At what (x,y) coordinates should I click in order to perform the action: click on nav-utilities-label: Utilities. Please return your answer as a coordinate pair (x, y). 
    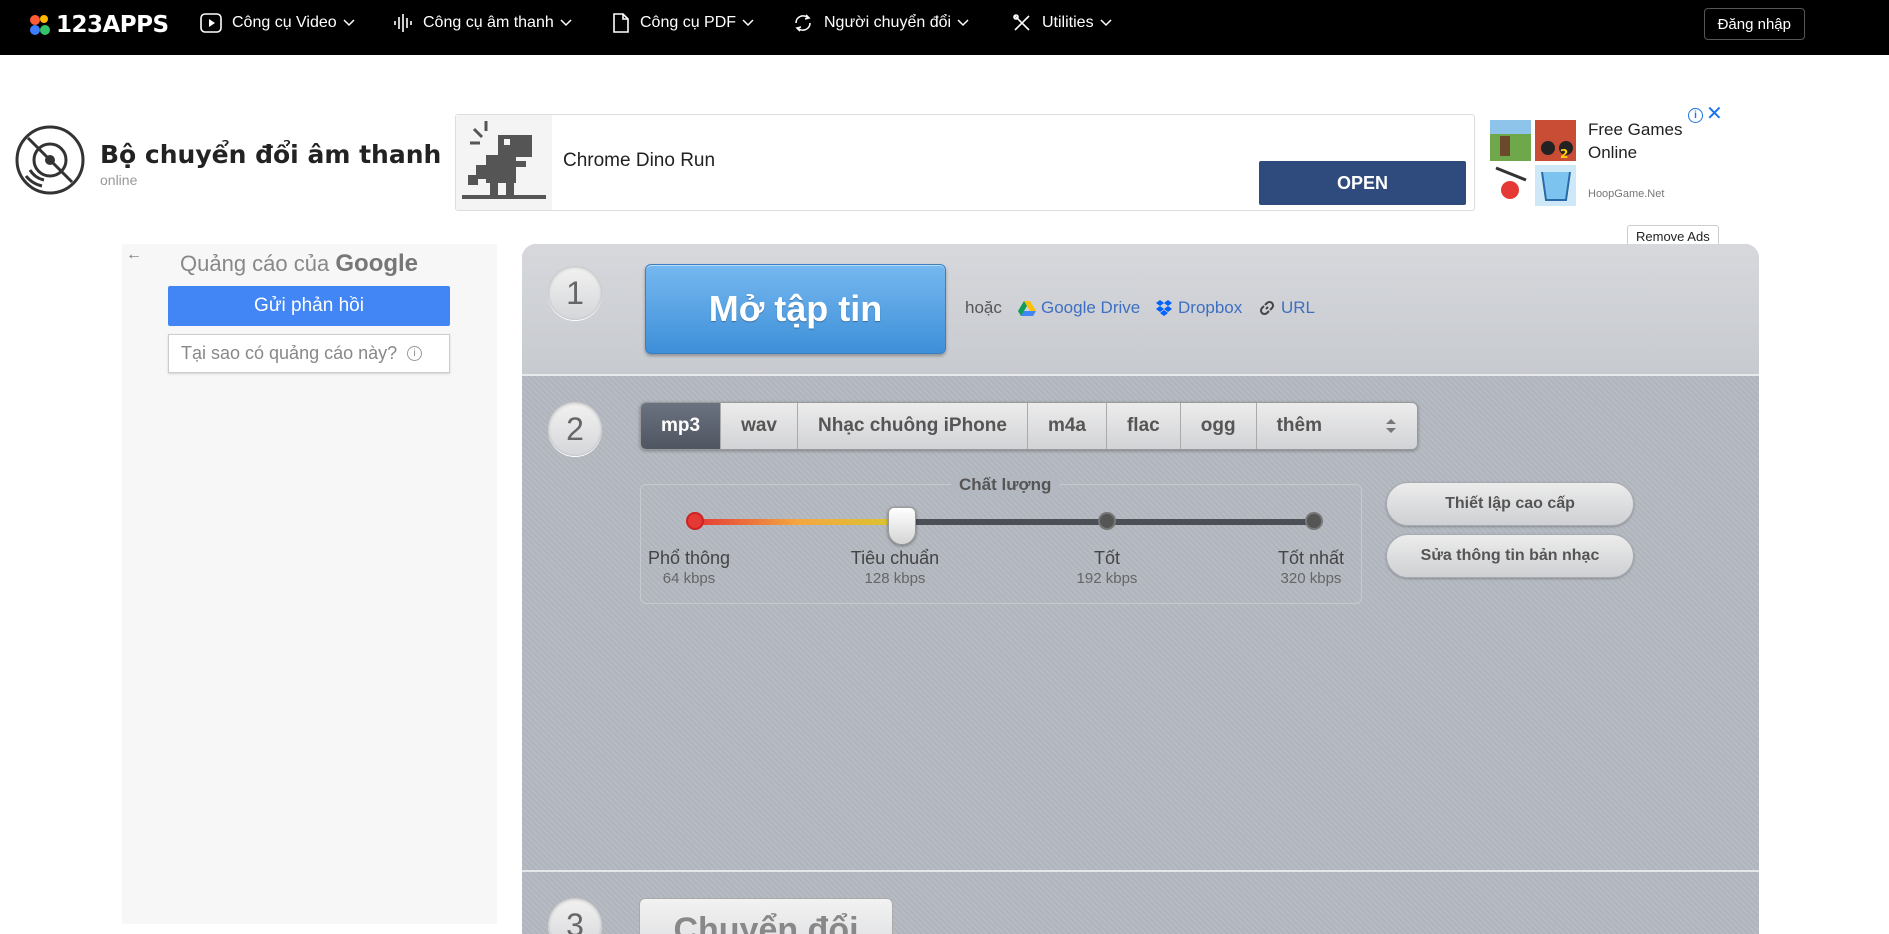
    Looking at the image, I should click on (1068, 22).